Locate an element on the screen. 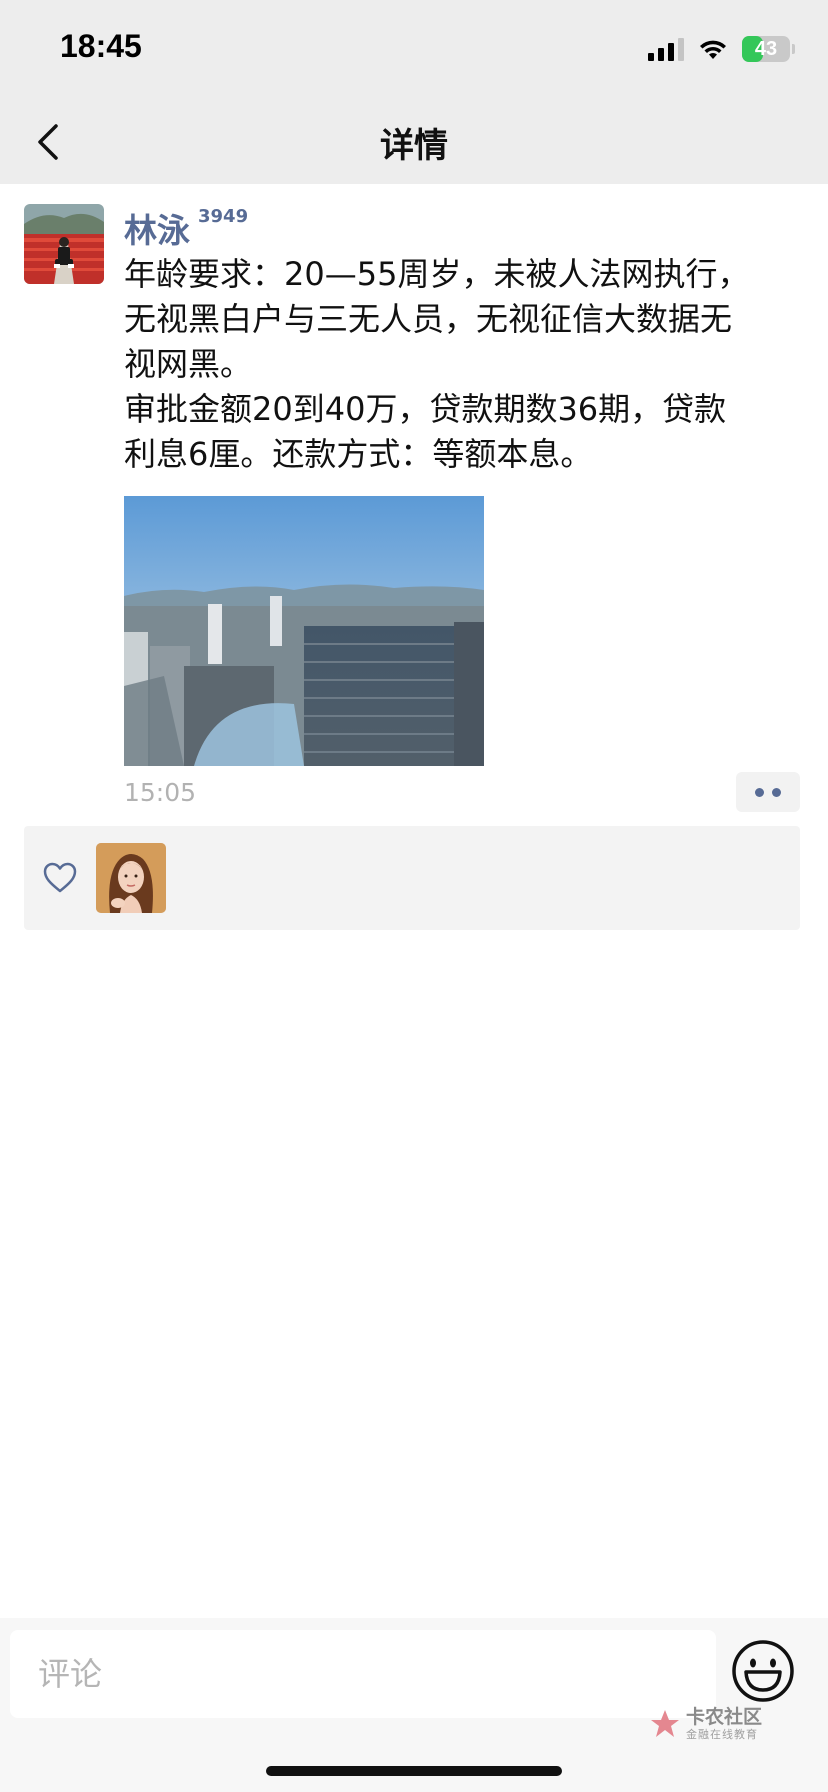 This screenshot has width=828, height=1792. battery-level: 43 is located at coordinates (766, 48).